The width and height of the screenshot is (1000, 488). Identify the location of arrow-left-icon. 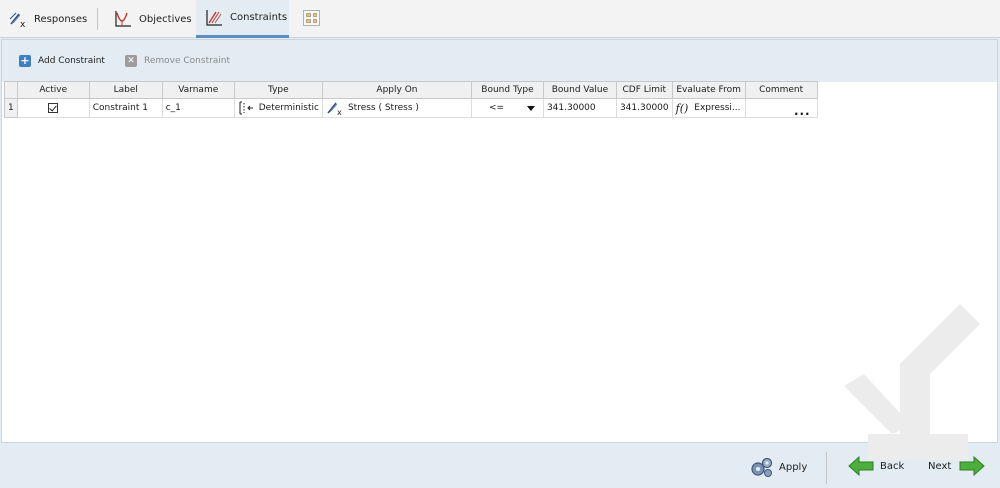
(861, 466).